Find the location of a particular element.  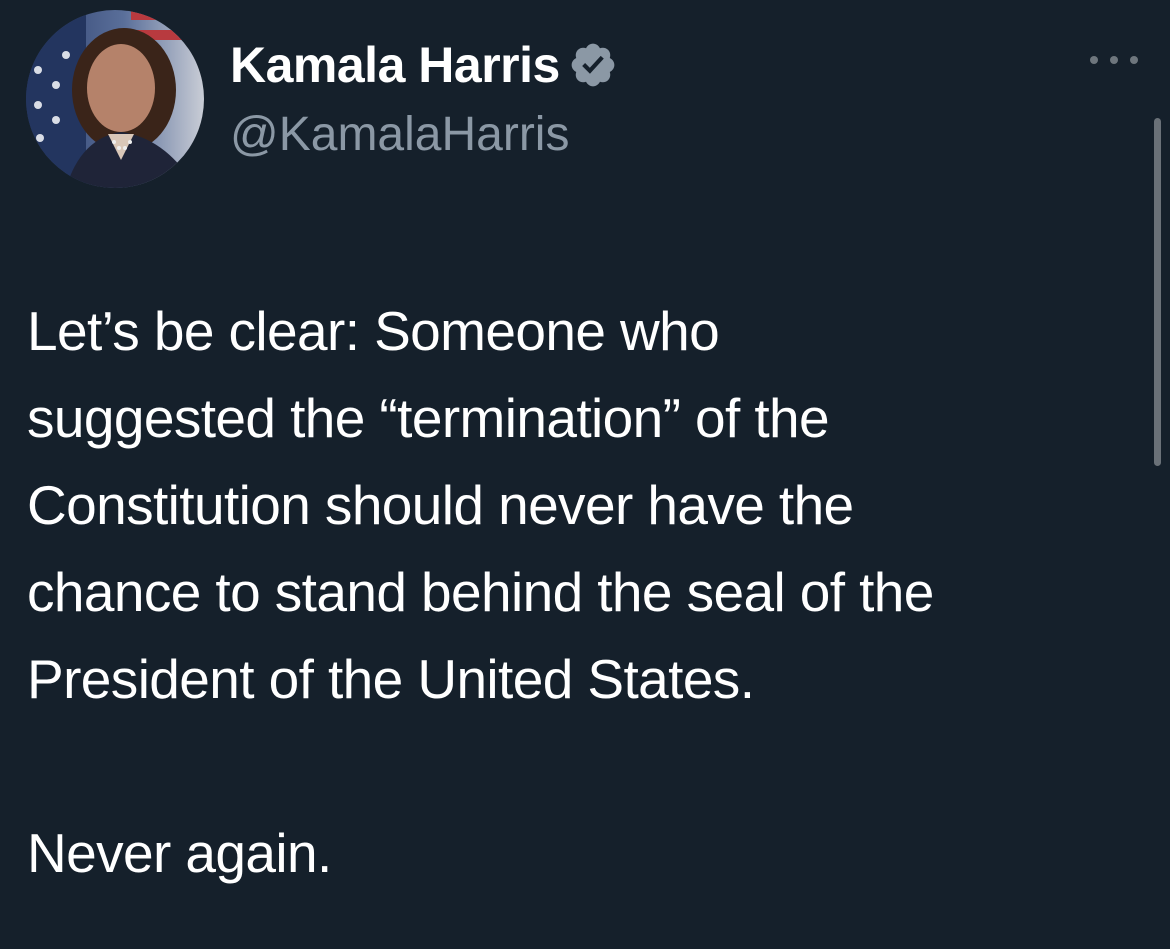

author-name-row: Kamala Harris is located at coordinates (424, 65).